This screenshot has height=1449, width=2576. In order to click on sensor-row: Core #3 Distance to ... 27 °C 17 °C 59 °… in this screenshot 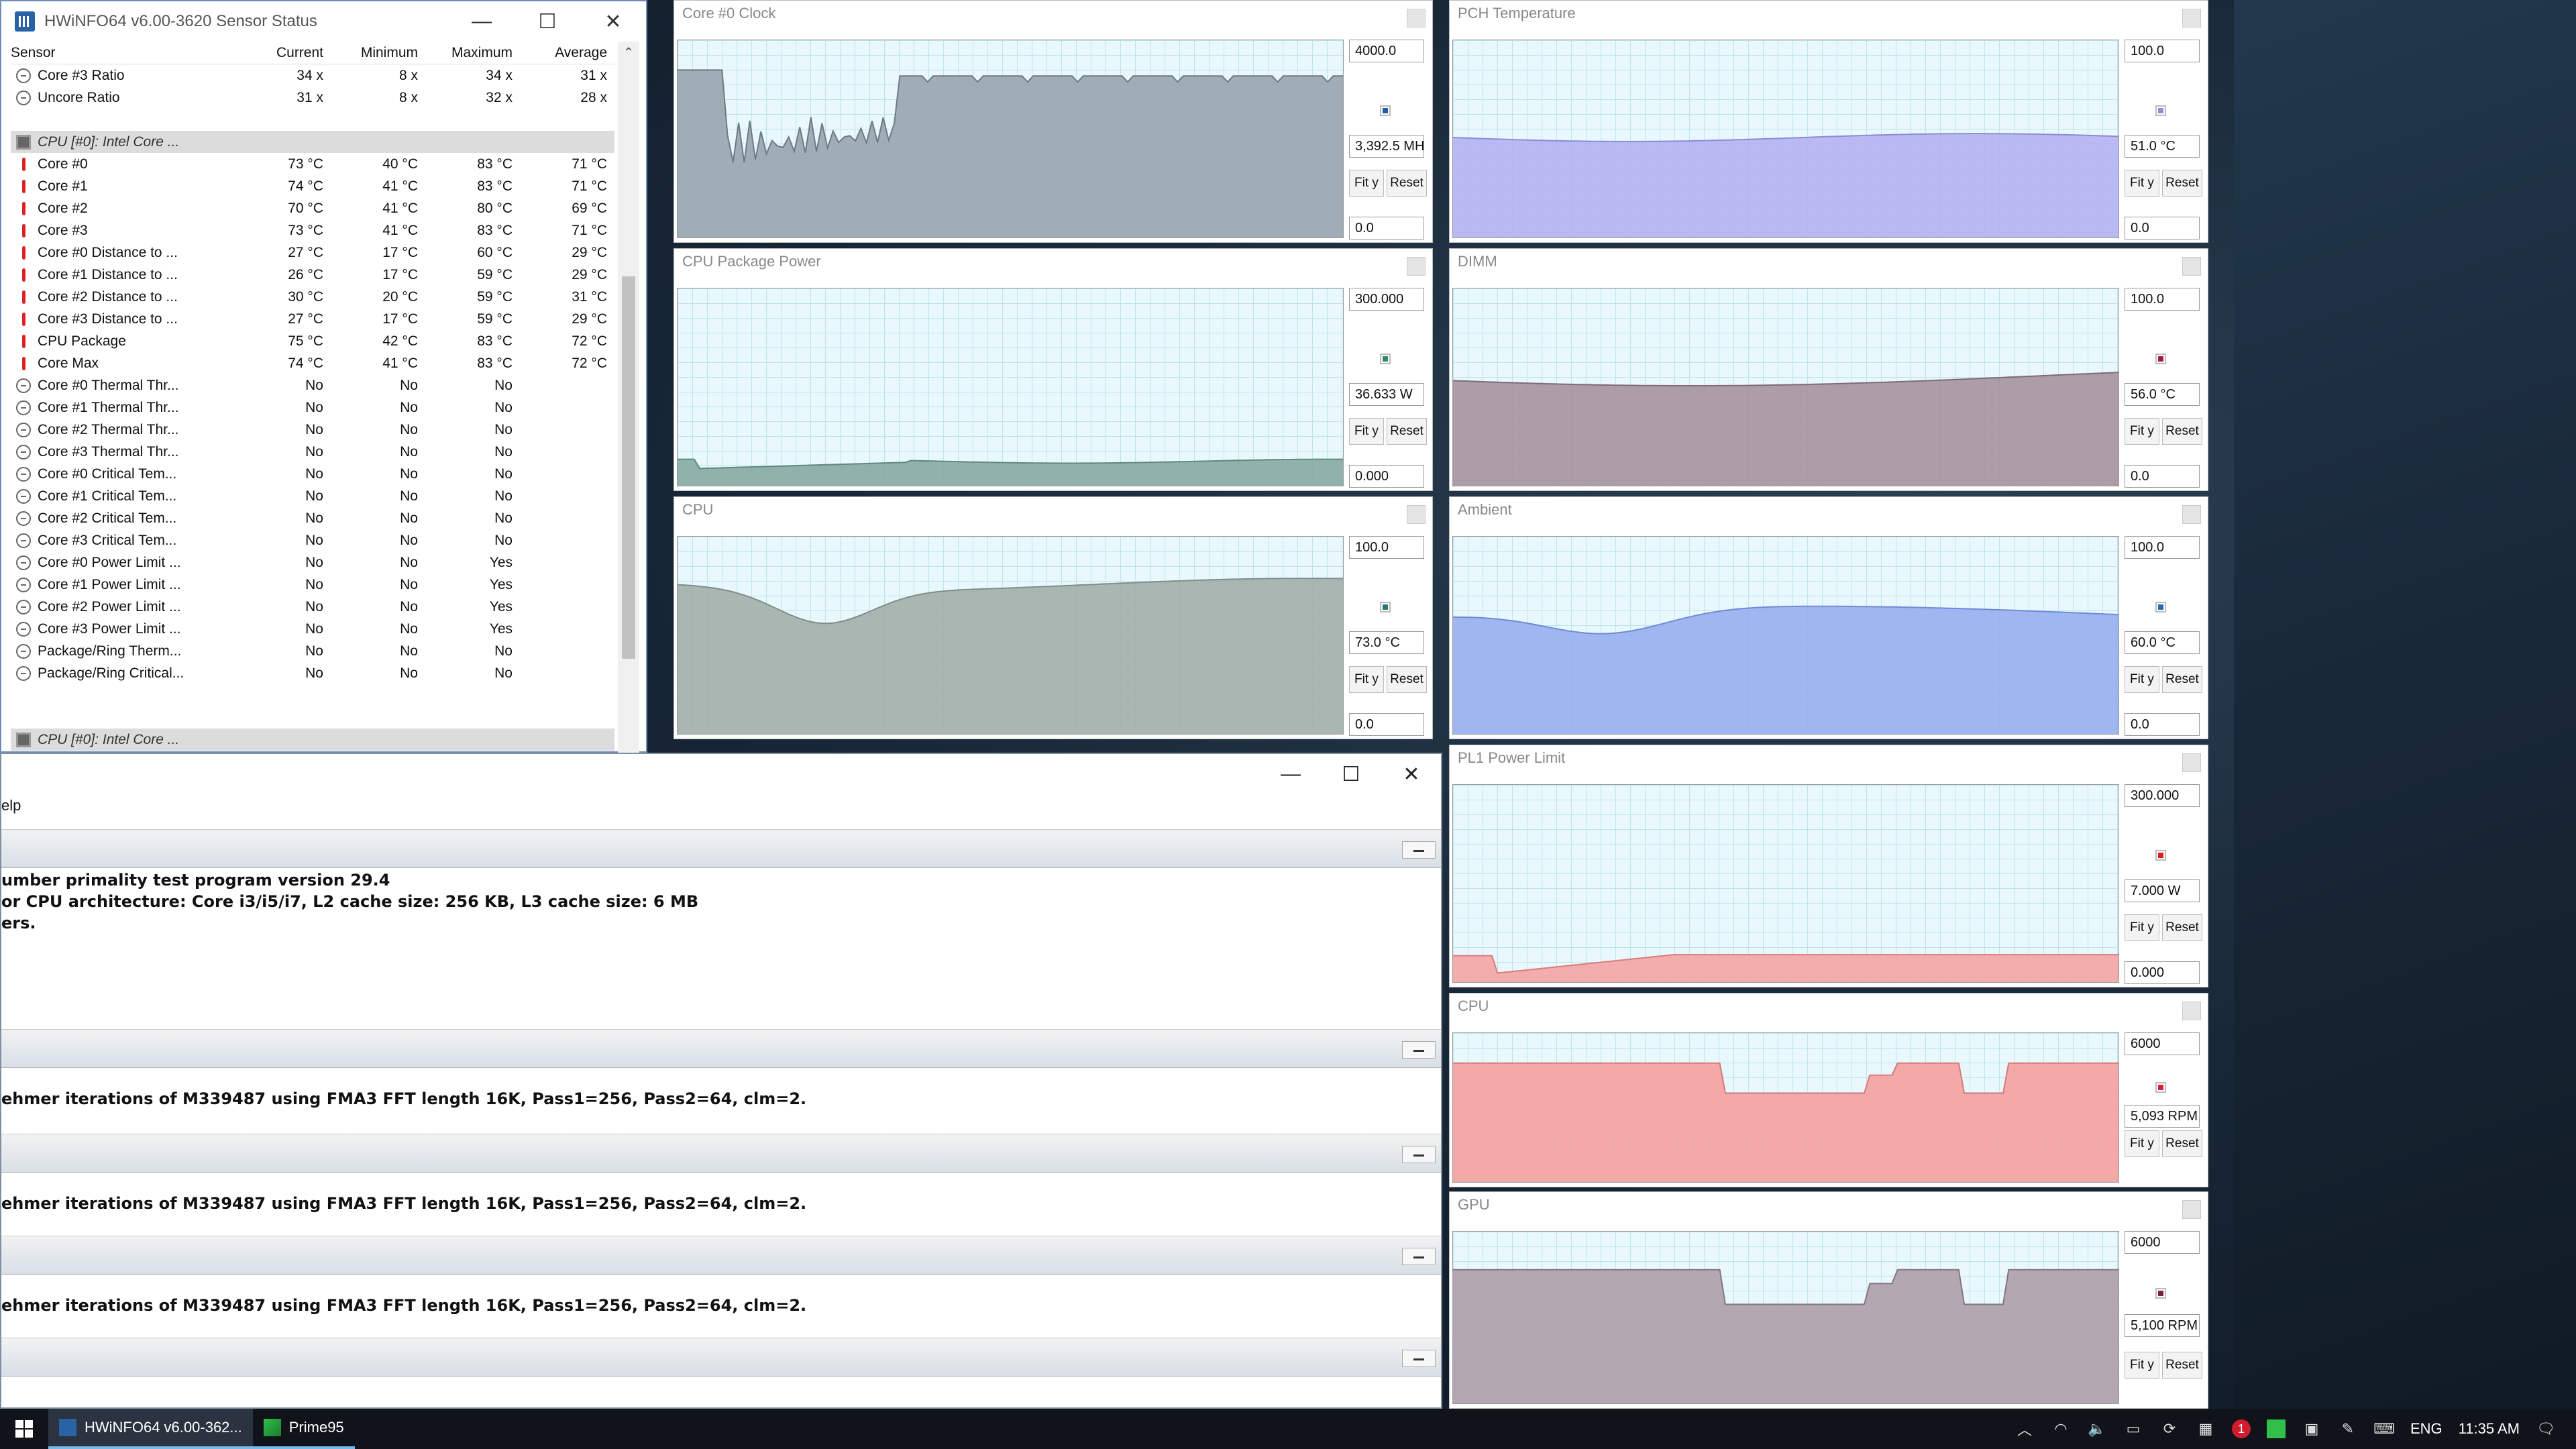, I will do `click(312, 319)`.